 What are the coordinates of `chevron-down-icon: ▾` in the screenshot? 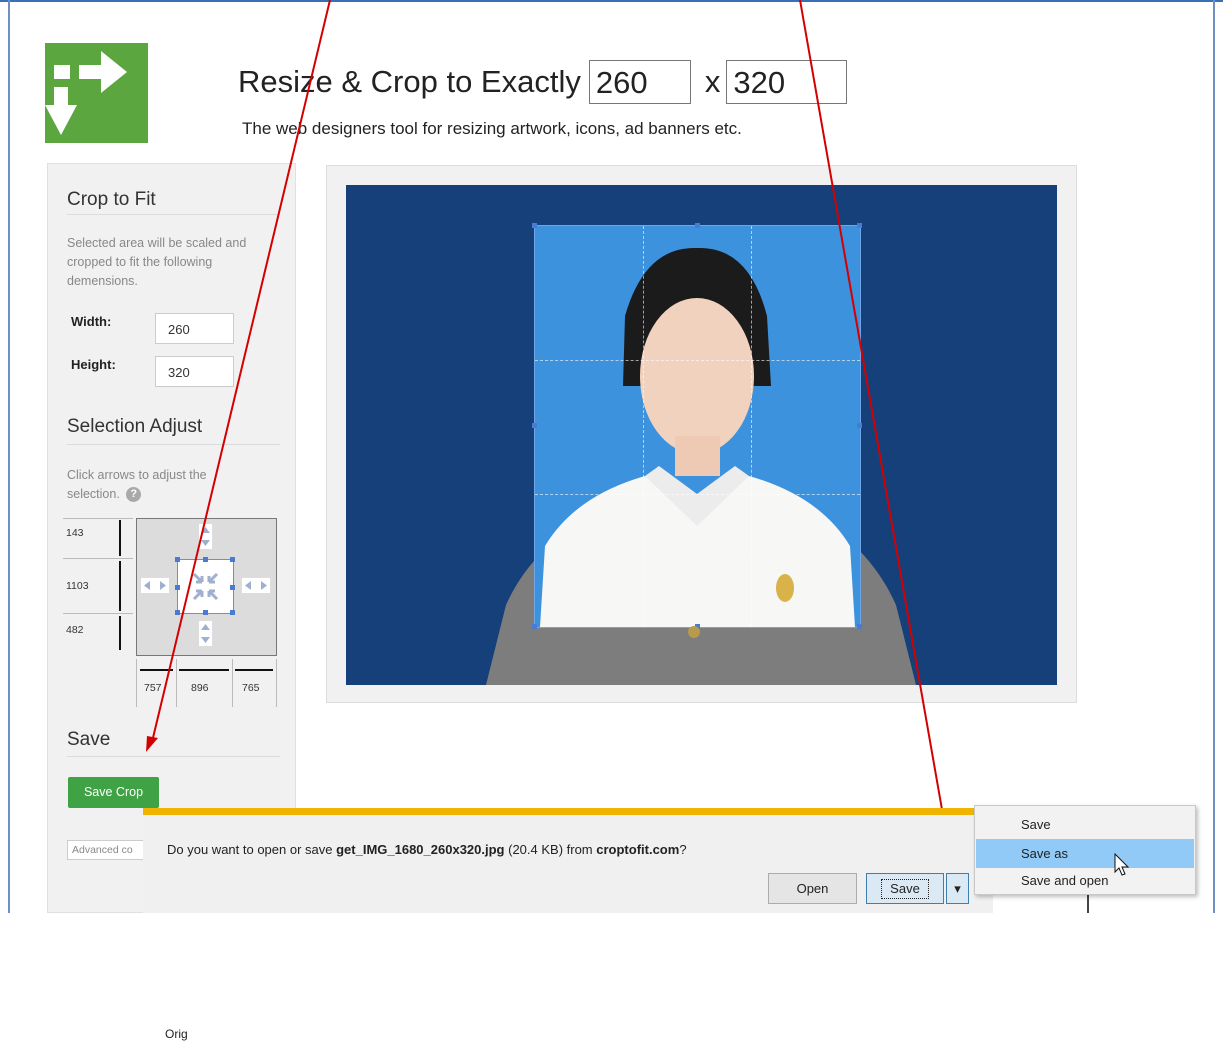 It's located at (957, 888).